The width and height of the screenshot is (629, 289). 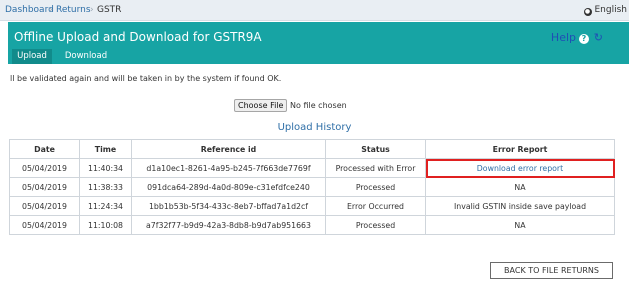 What do you see at coordinates (73, 10) in the screenshot?
I see `breadcrumb-returns: Returns` at bounding box center [73, 10].